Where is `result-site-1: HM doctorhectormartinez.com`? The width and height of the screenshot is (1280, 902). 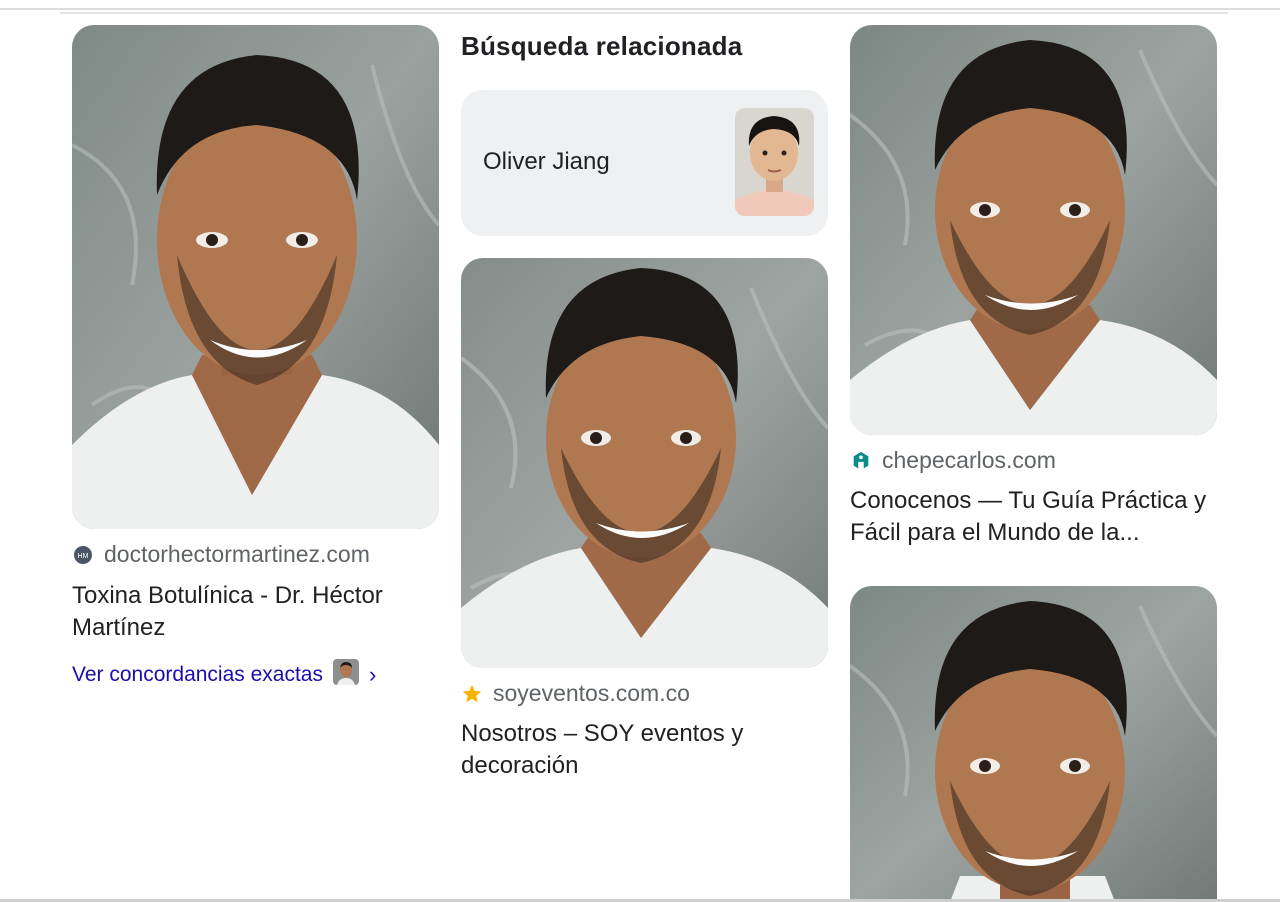 result-site-1: HM doctorhectormartinez.com is located at coordinates (221, 554).